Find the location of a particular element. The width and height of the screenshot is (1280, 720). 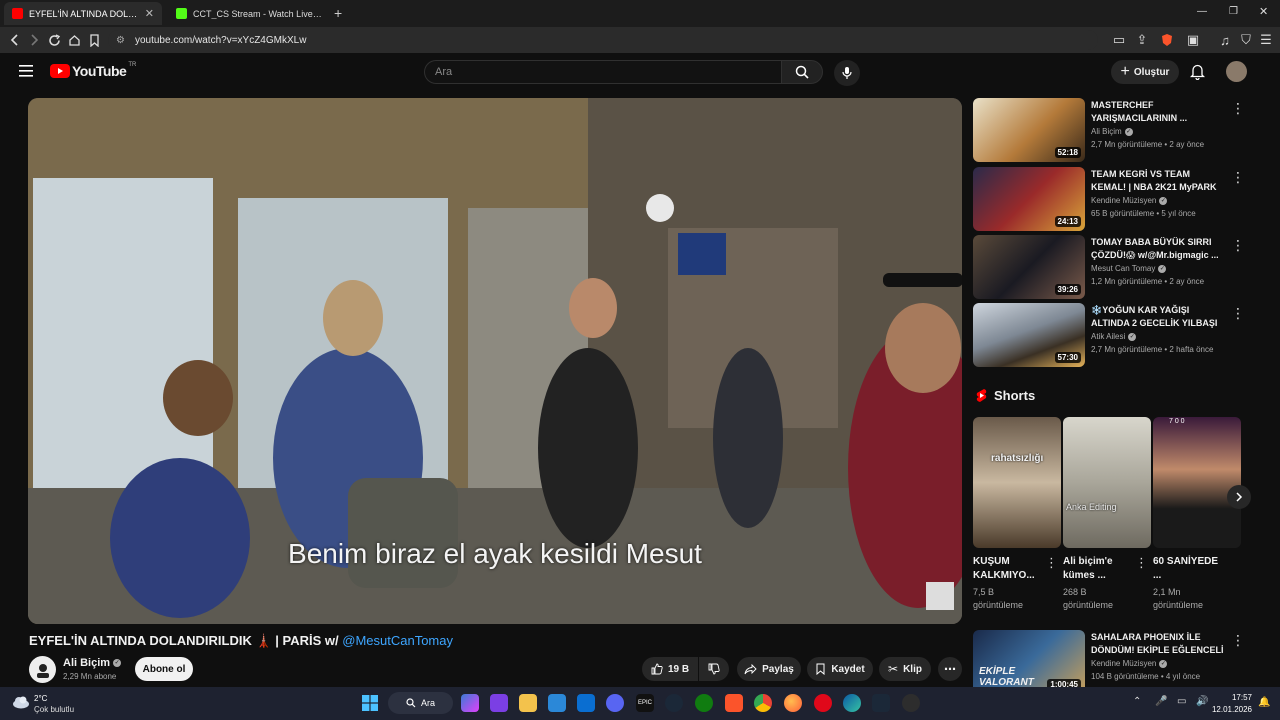

account-avatar is located at coordinates (1236, 71).